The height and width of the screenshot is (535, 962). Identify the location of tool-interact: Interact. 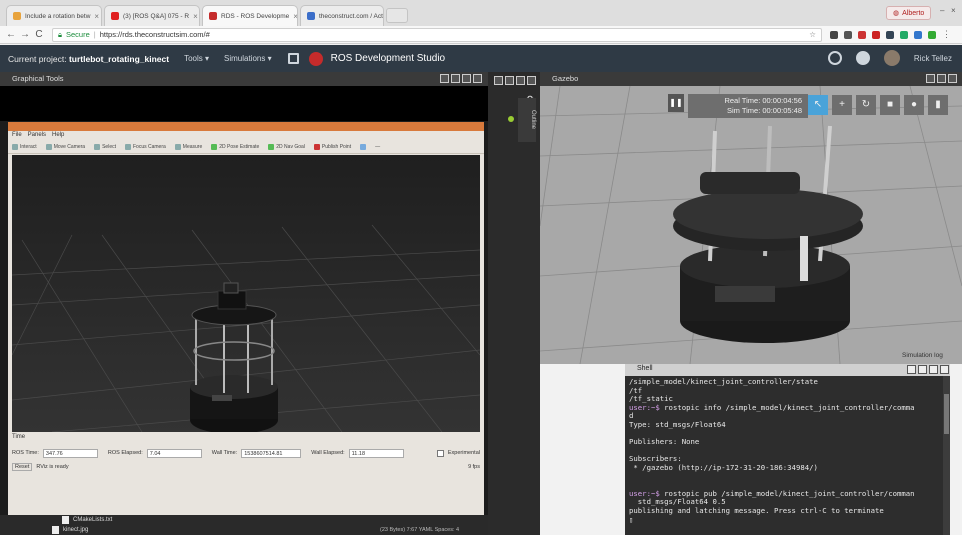
(24, 147).